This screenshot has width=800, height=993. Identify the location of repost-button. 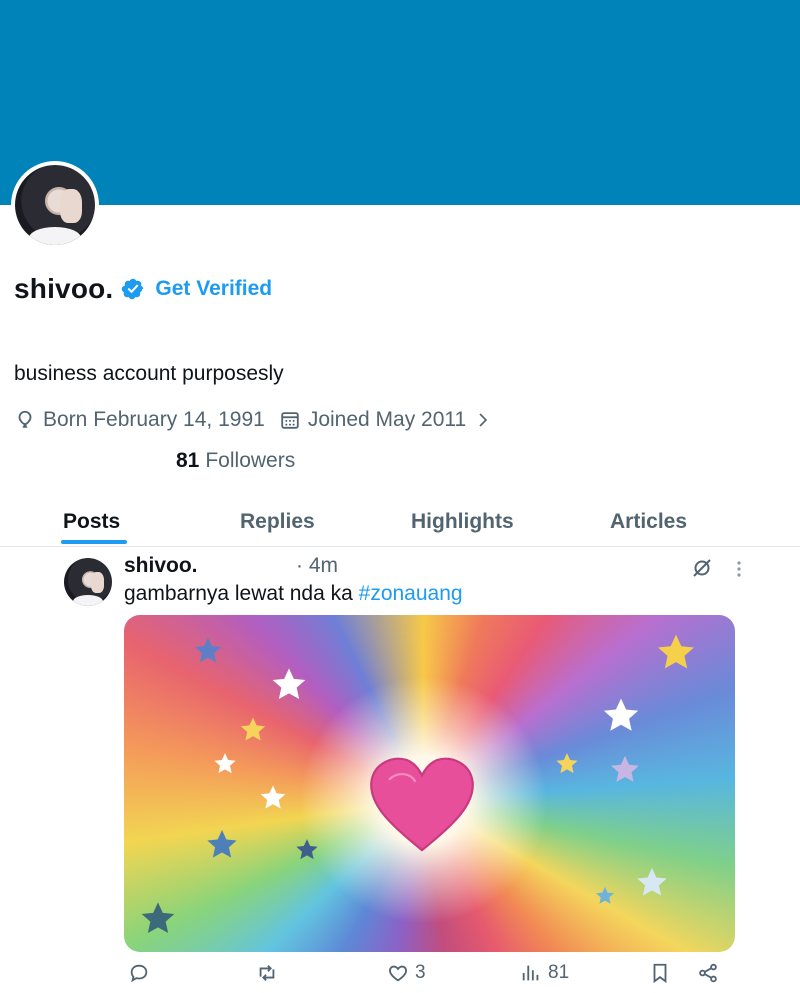
(267, 973).